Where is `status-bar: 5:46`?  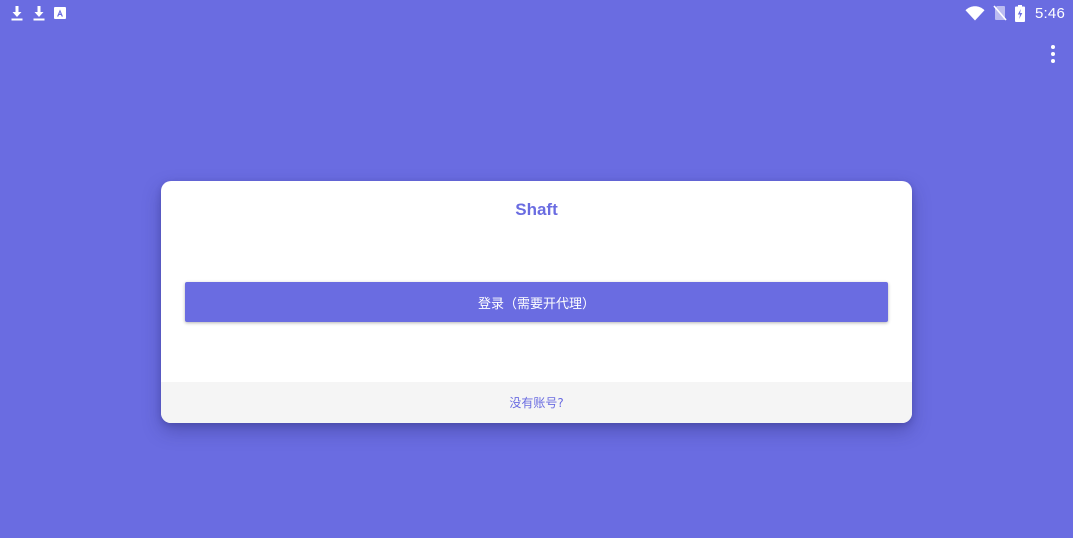 status-bar: 5:46 is located at coordinates (536, 13).